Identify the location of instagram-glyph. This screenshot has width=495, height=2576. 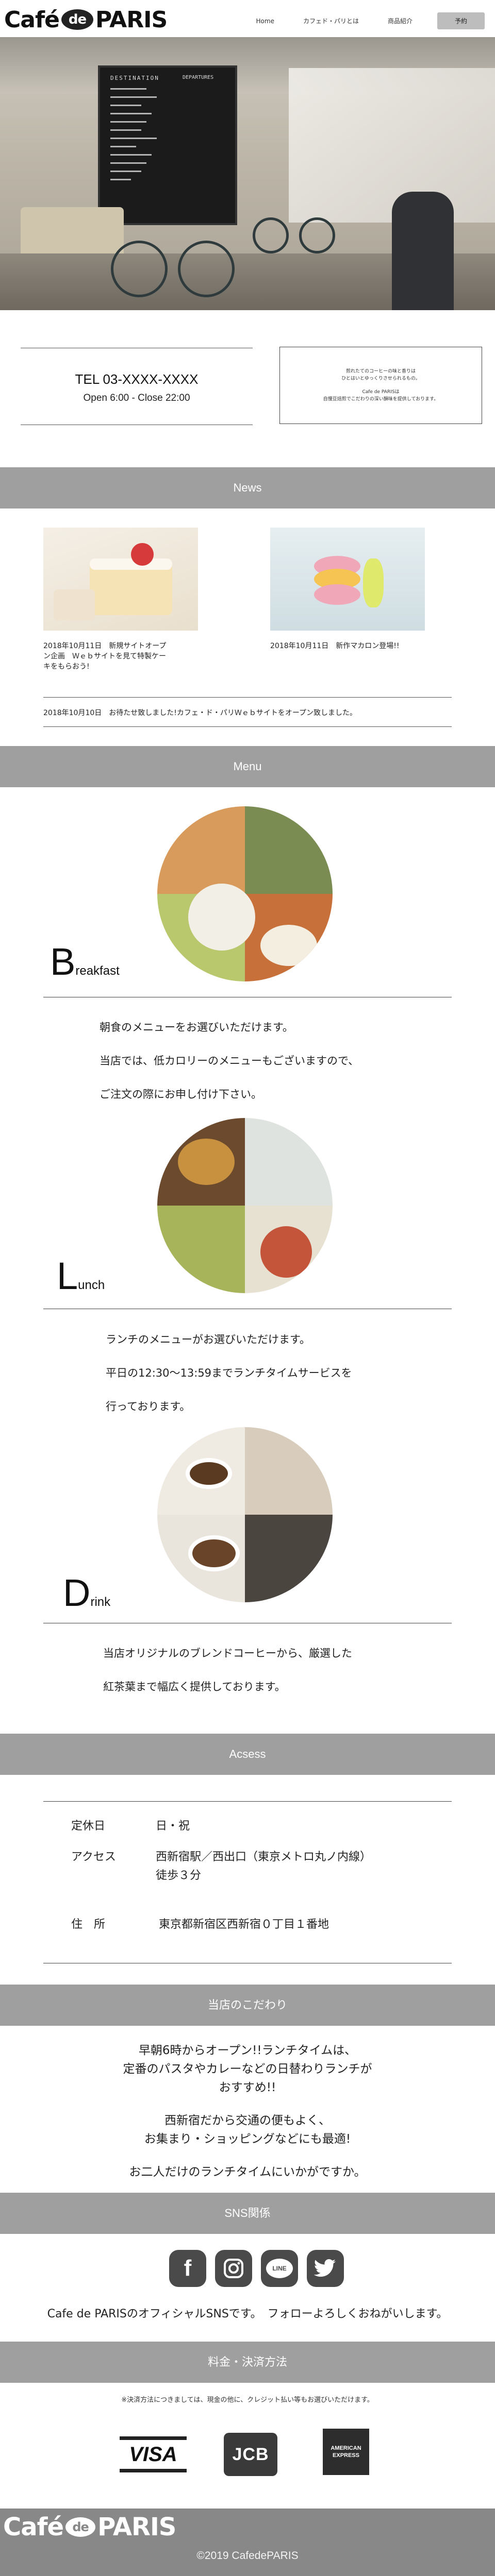
(233, 2268).